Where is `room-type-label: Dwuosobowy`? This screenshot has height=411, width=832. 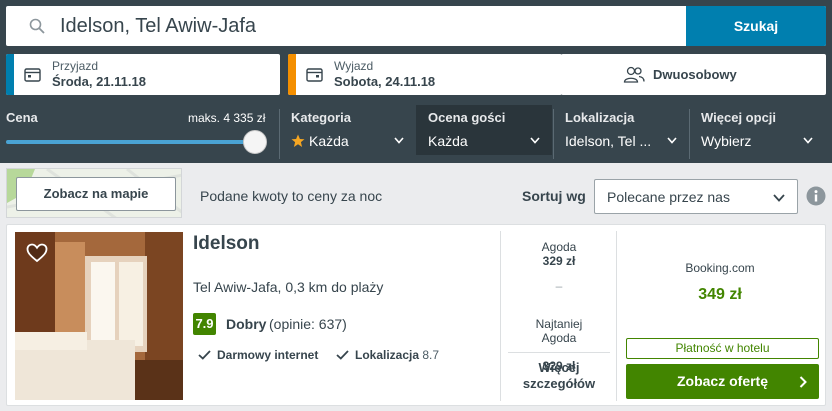 room-type-label: Dwuosobowy is located at coordinates (695, 74).